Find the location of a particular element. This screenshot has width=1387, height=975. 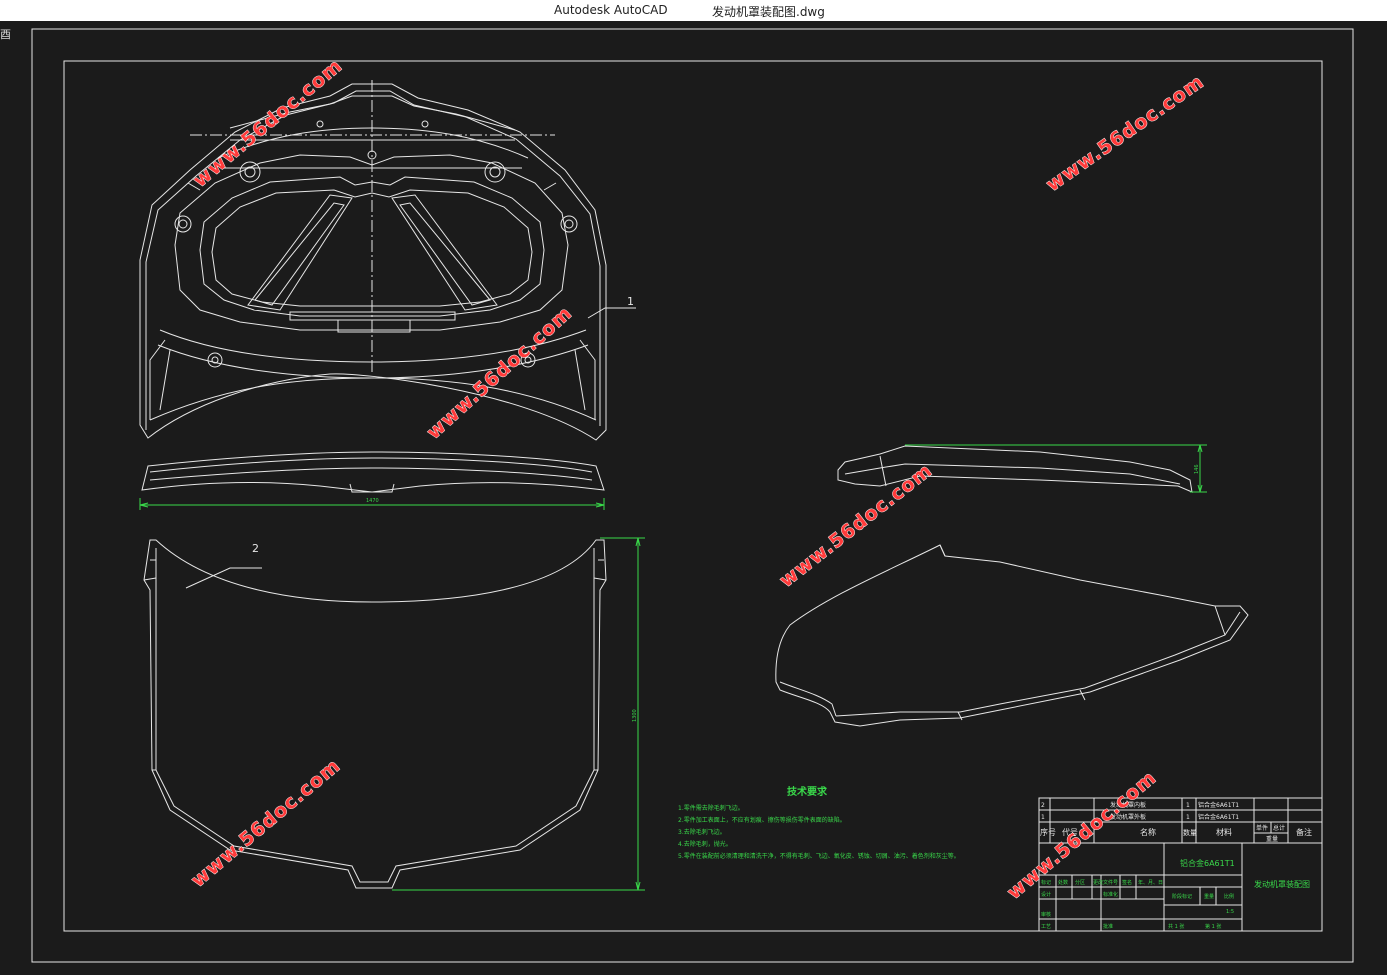

dim-length-value: 1300 is located at coordinates (635, 715).